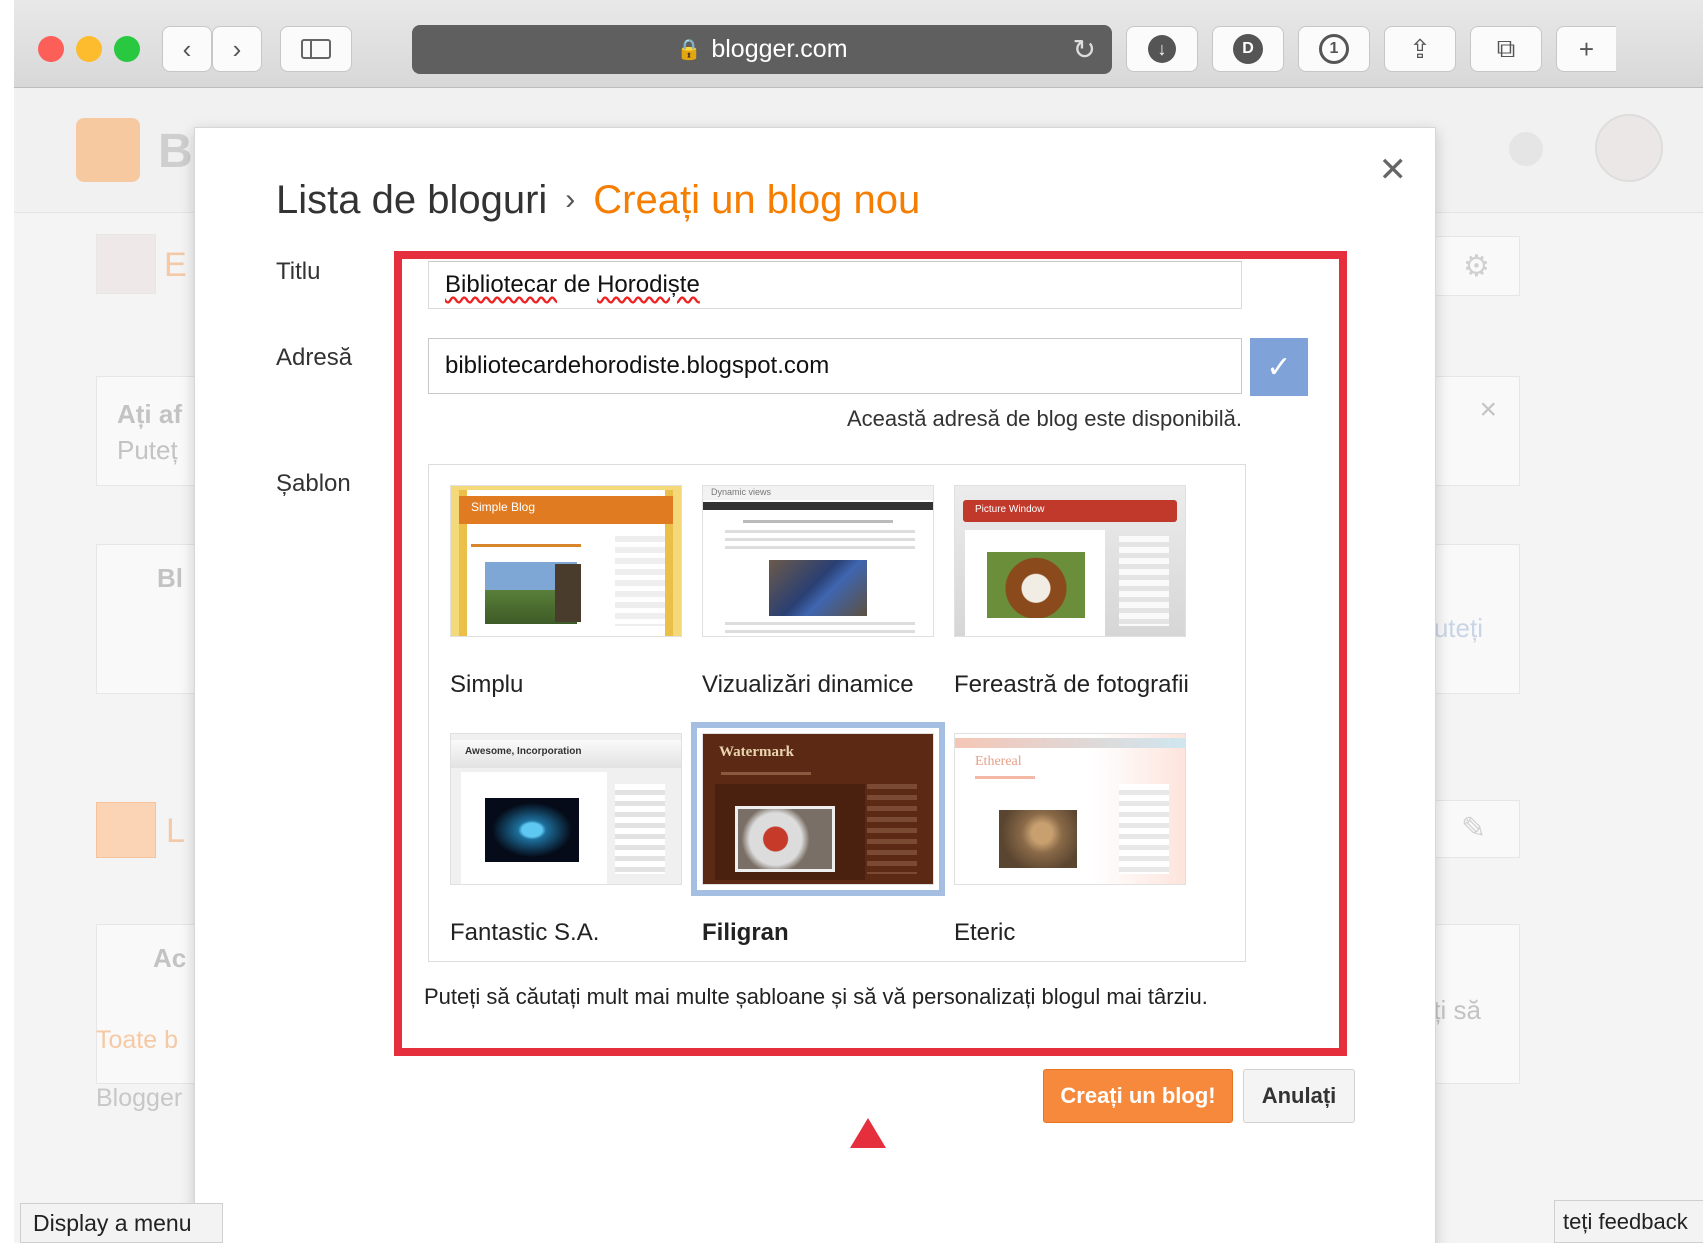 The width and height of the screenshot is (1703, 1243). Describe the element at coordinates (1526, 149) in the screenshot. I see `apps-icon` at that location.